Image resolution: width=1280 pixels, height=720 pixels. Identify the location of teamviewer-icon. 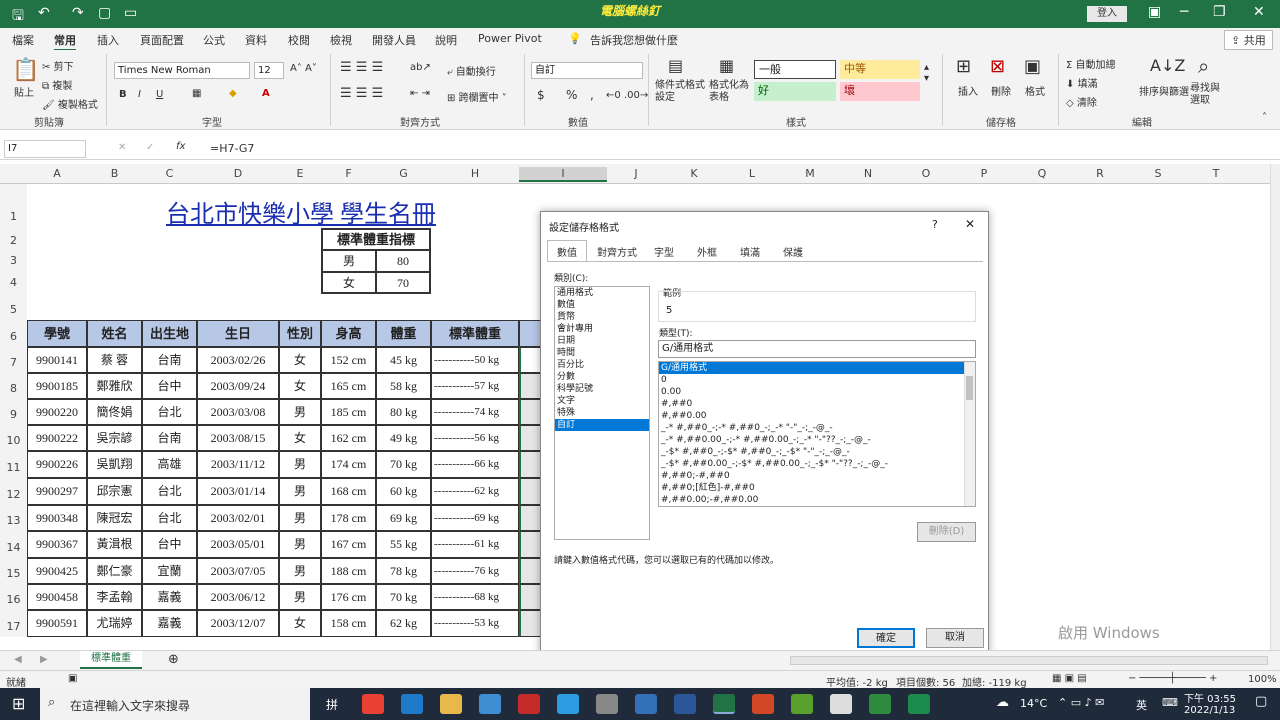
(646, 704).